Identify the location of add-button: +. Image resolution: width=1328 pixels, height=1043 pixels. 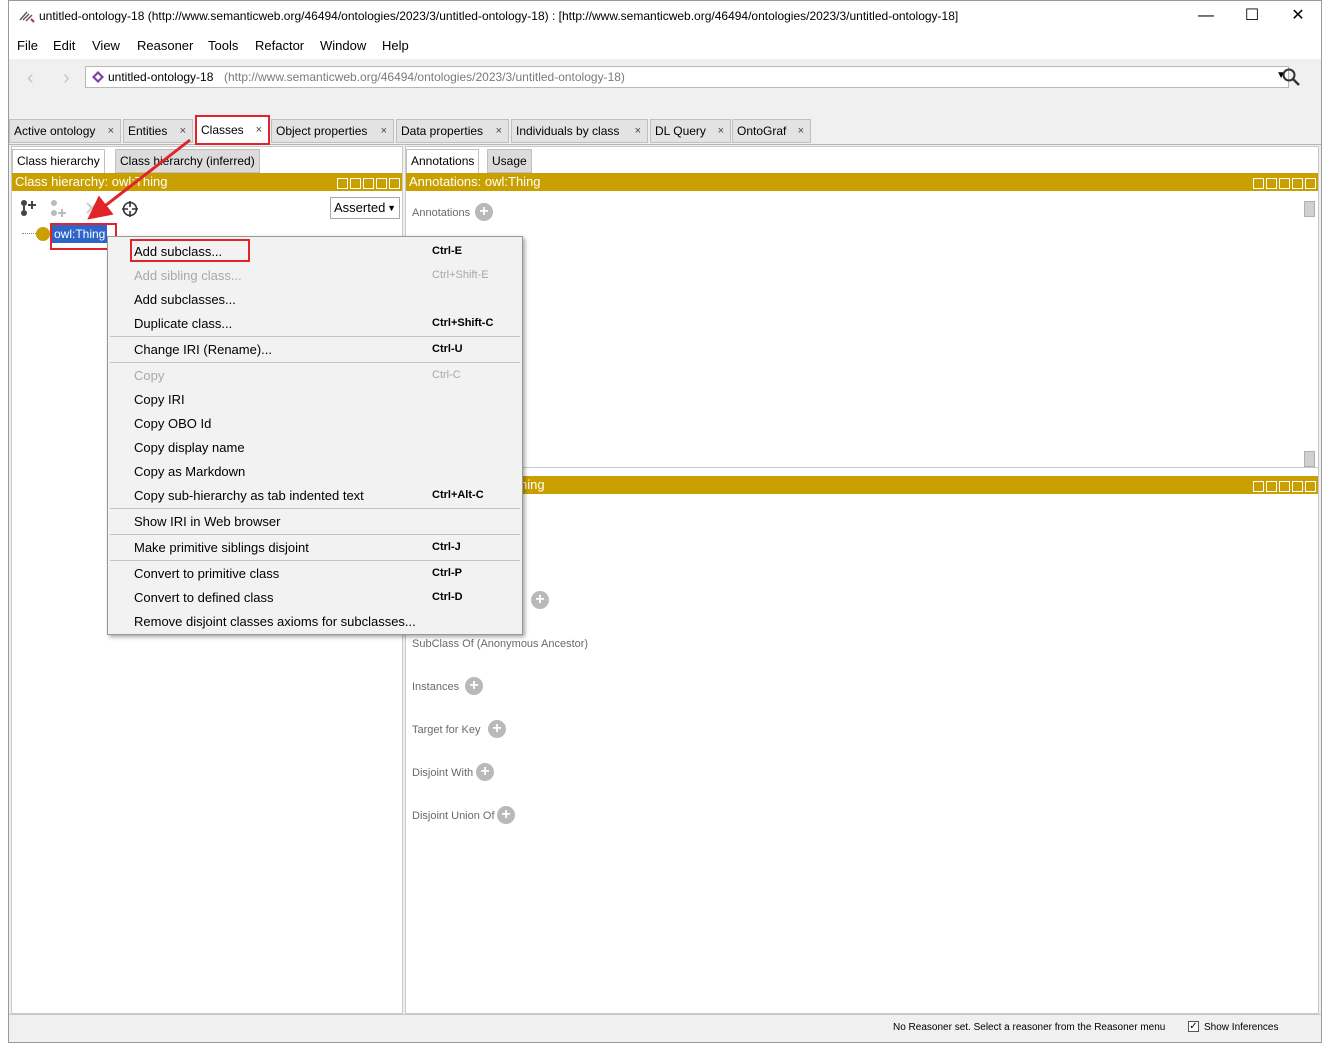
(540, 600).